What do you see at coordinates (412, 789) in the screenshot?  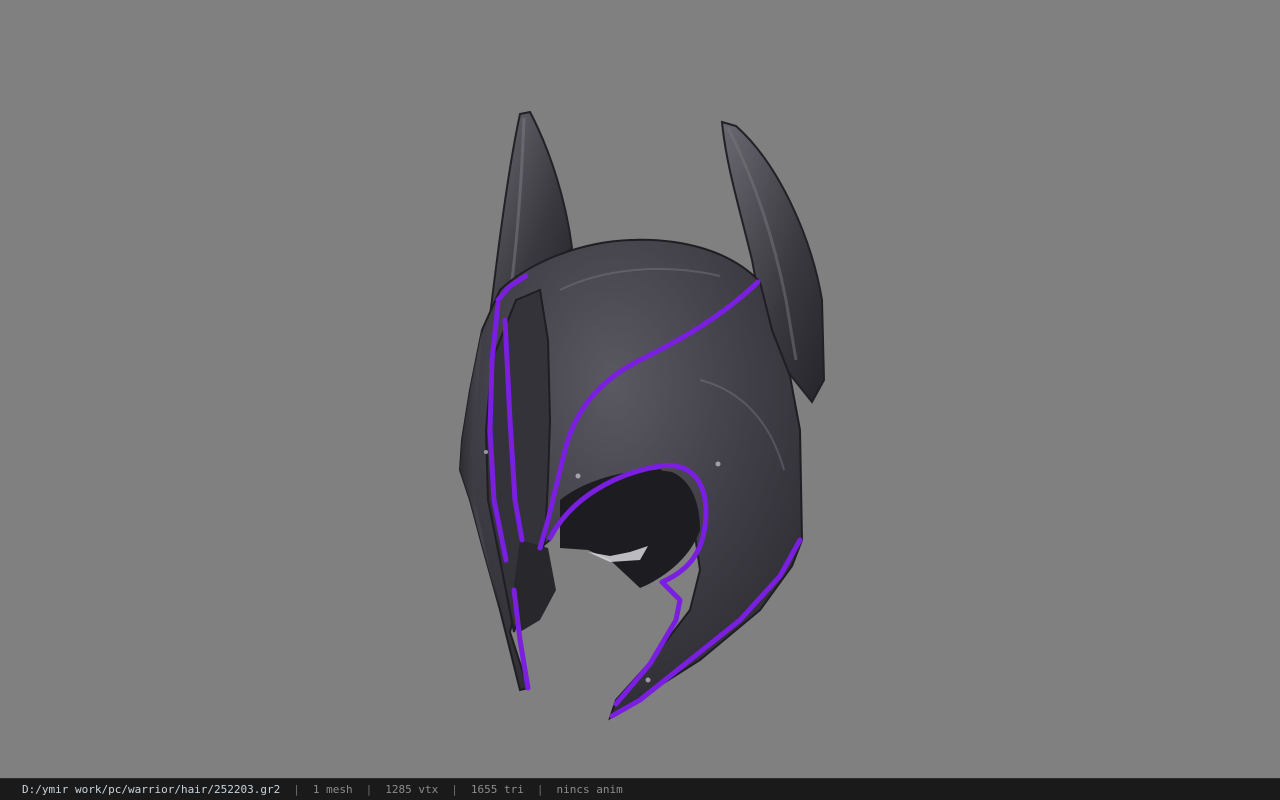 I see `vertex-count-label: 1285 vtx` at bounding box center [412, 789].